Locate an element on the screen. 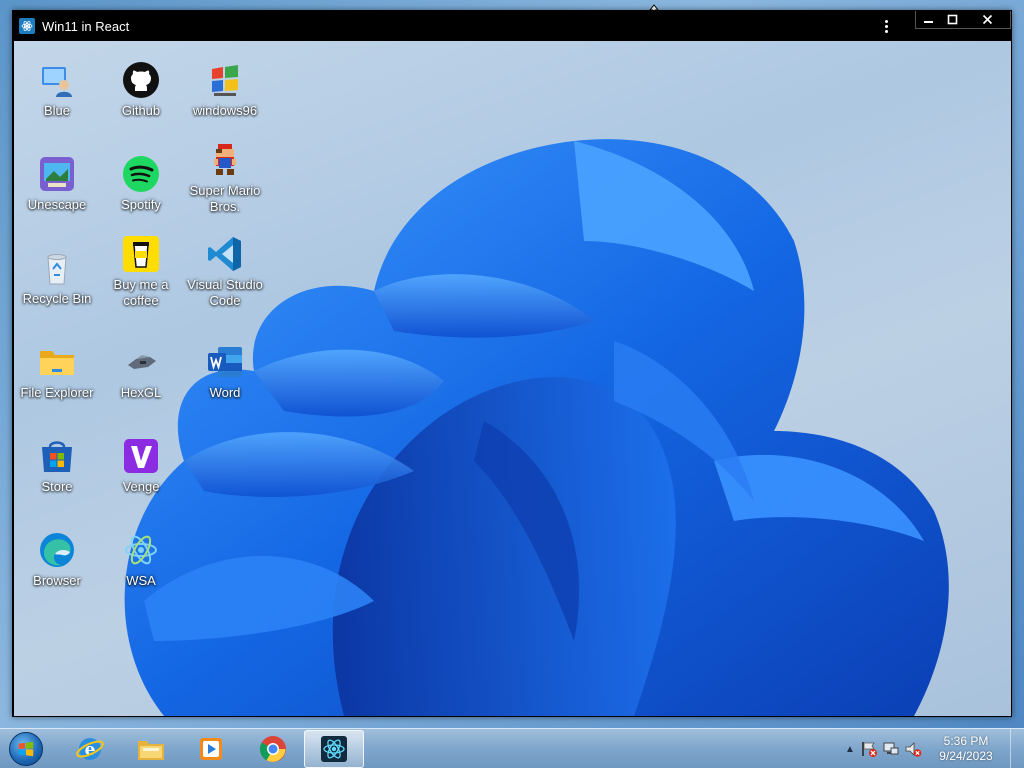 The image size is (1024, 768). desktop-icon-spotify: Spotify is located at coordinates (141, 198).